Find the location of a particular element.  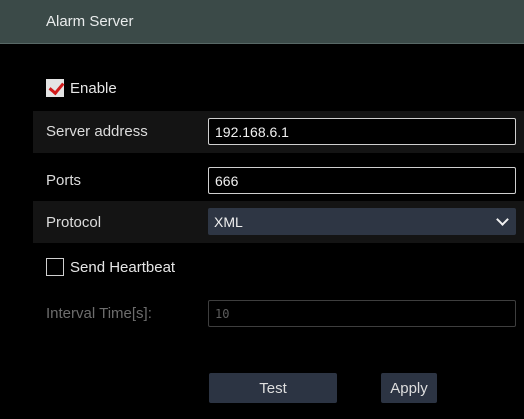

server-address-input is located at coordinates (362, 131).